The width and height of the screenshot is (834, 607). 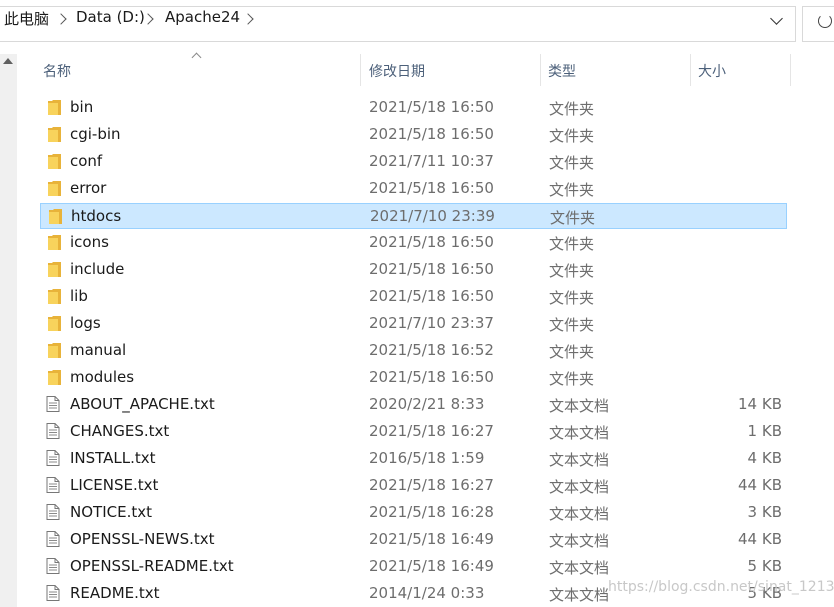 What do you see at coordinates (97, 269) in the screenshot?
I see `file-name: include` at bounding box center [97, 269].